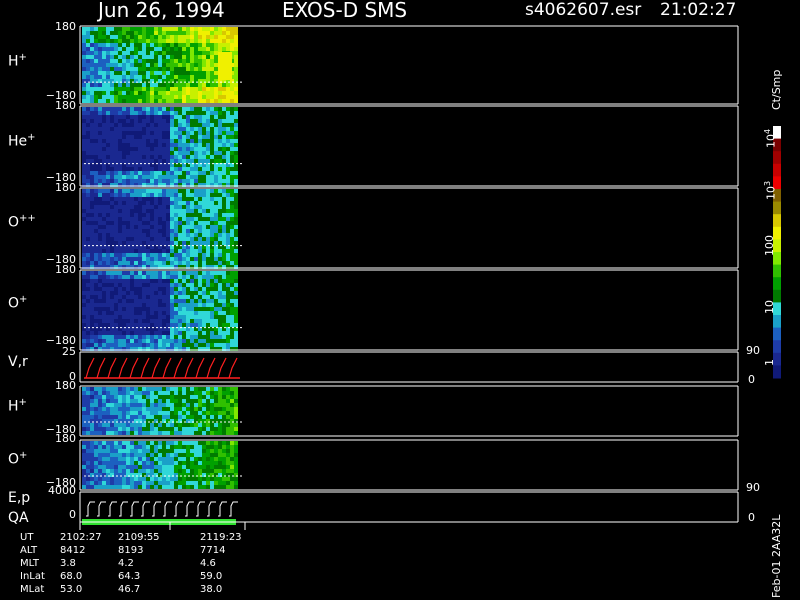 This screenshot has width=800, height=600. What do you see at coordinates (27, 537) in the screenshot?
I see `info-row-label: UT` at bounding box center [27, 537].